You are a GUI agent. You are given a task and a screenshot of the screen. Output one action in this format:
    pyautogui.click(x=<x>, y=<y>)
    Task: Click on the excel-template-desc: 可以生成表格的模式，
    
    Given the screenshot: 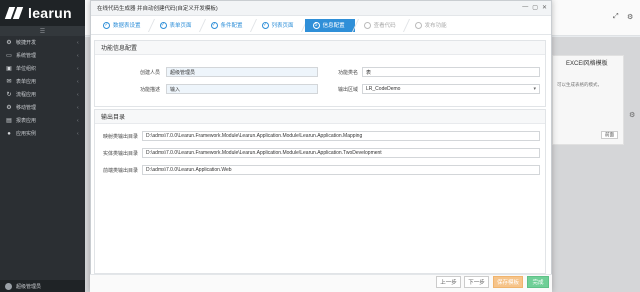 What is the action you would take?
    pyautogui.click(x=579, y=84)
    